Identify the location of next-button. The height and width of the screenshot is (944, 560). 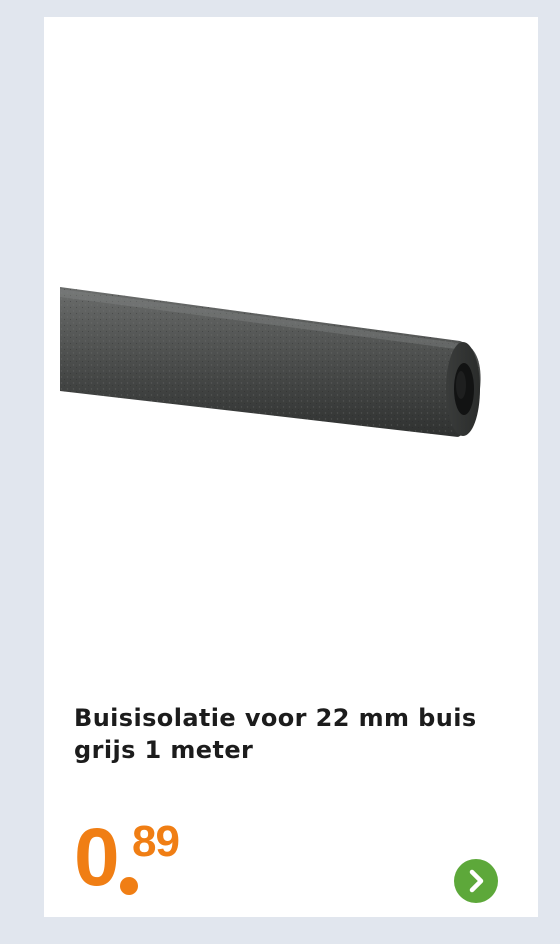
(476, 881).